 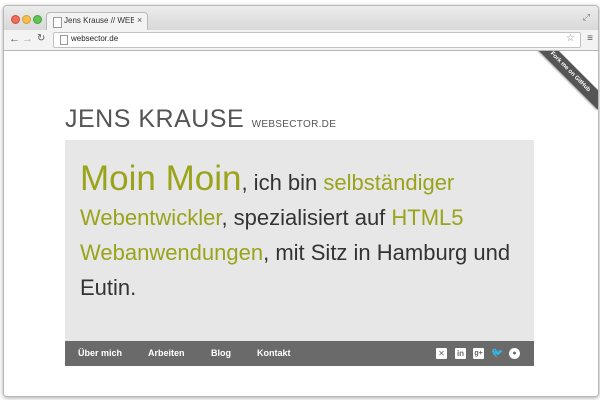 What do you see at coordinates (26, 19) in the screenshot?
I see `minimize-window-button` at bounding box center [26, 19].